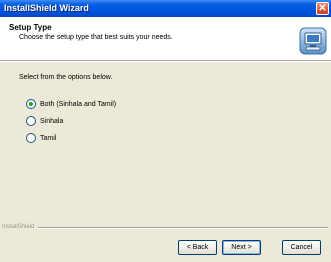 This screenshot has width=331, height=262. I want to click on radio-button-tamil, so click(31, 138).